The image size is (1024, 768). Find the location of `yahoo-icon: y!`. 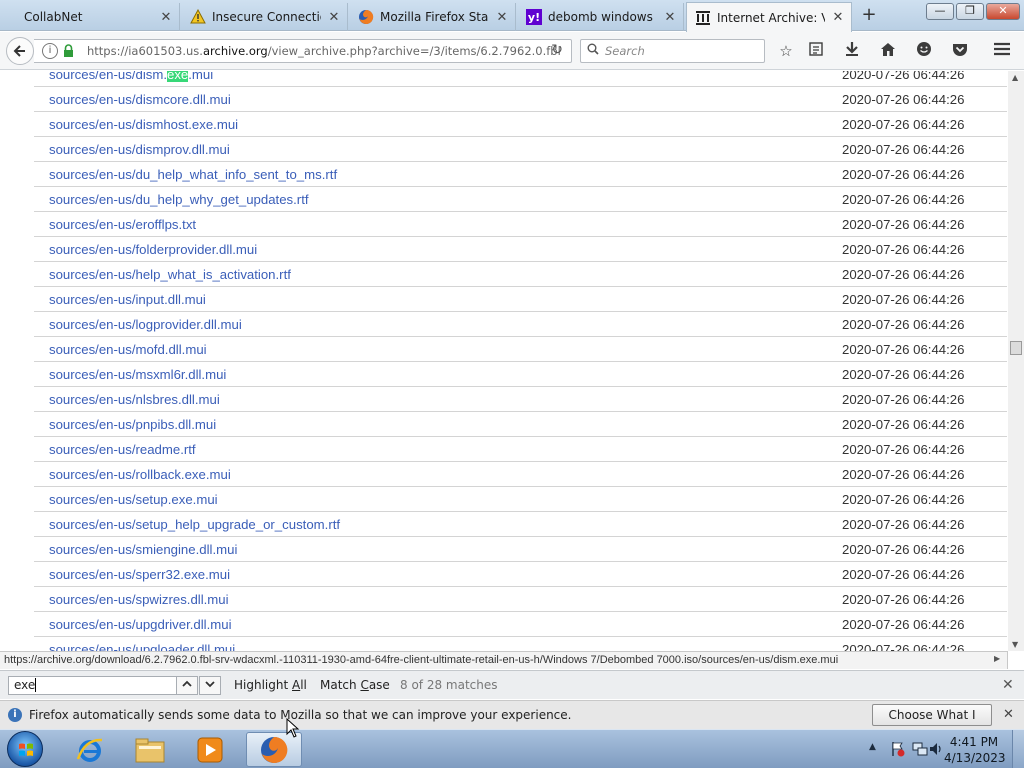

yahoo-icon: y! is located at coordinates (534, 17).